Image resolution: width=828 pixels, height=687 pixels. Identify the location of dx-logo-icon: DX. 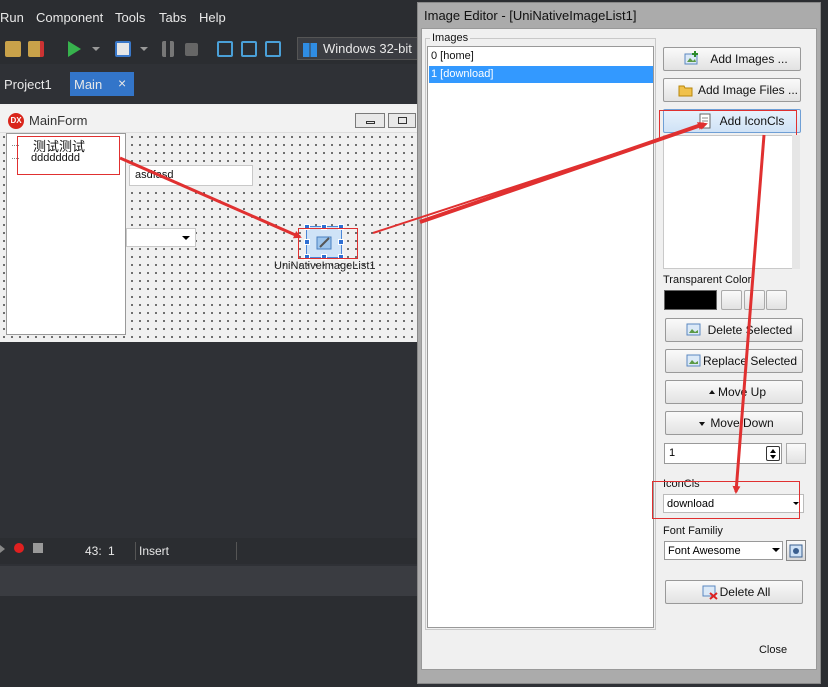
(16, 121).